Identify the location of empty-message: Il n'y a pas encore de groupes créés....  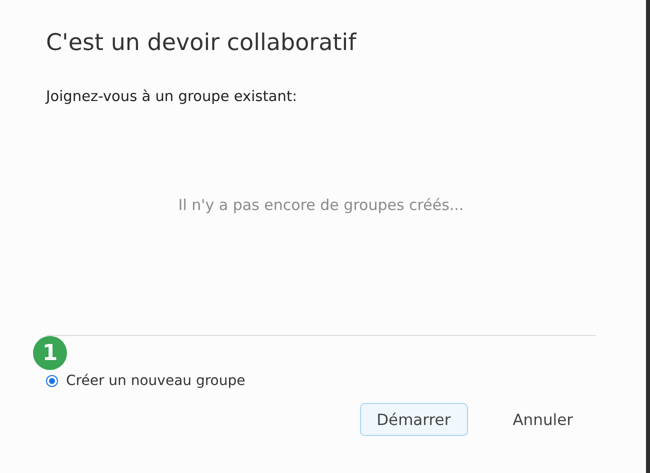
(321, 205).